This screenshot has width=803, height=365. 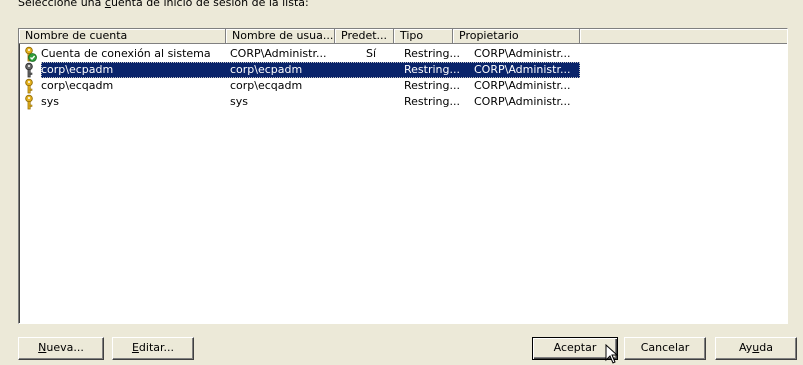 What do you see at coordinates (266, 85) in the screenshot?
I see `cell-user-name: corp\ecqadm` at bounding box center [266, 85].